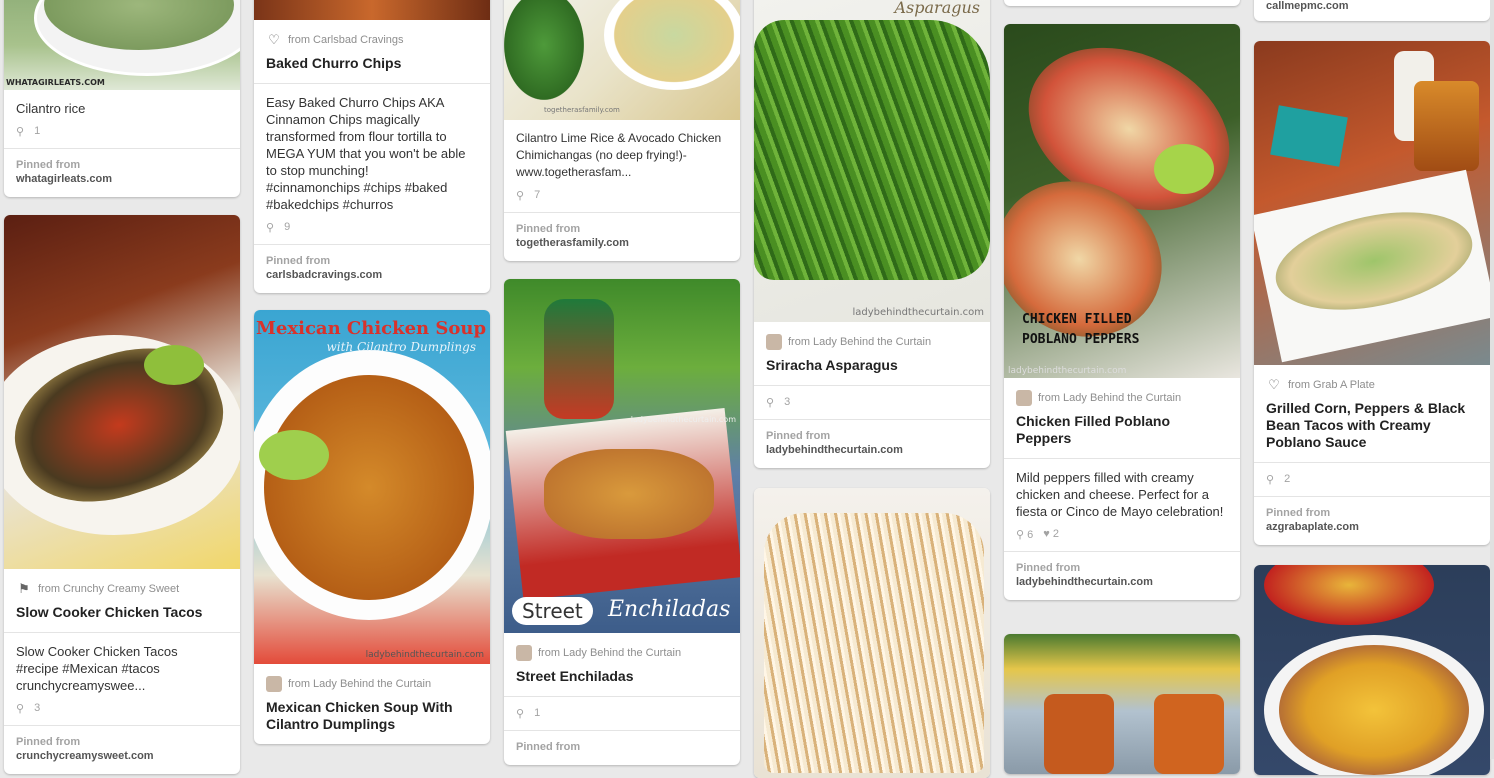  What do you see at coordinates (1122, 434) in the screenshot?
I see `pin-title: Chicken Filled Poblano Peppers` at bounding box center [1122, 434].